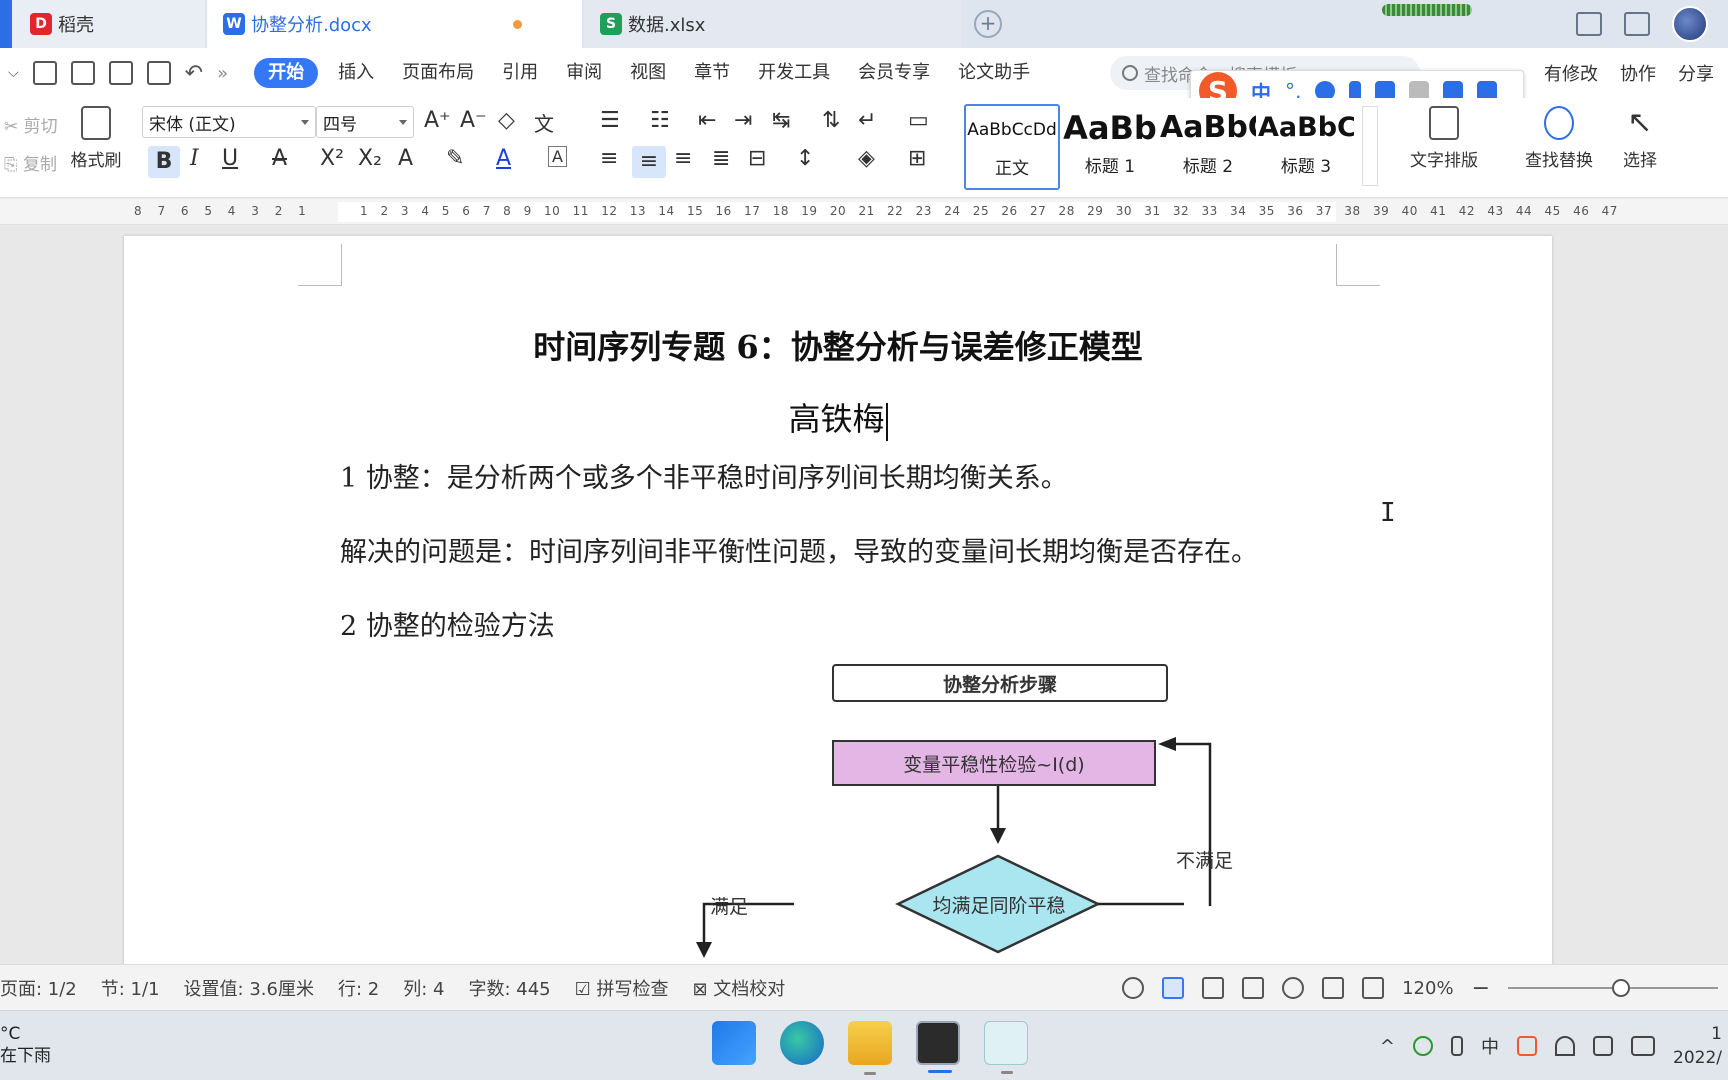  Describe the element at coordinates (356, 73) in the screenshot. I see `menu-insert: 插入` at that location.